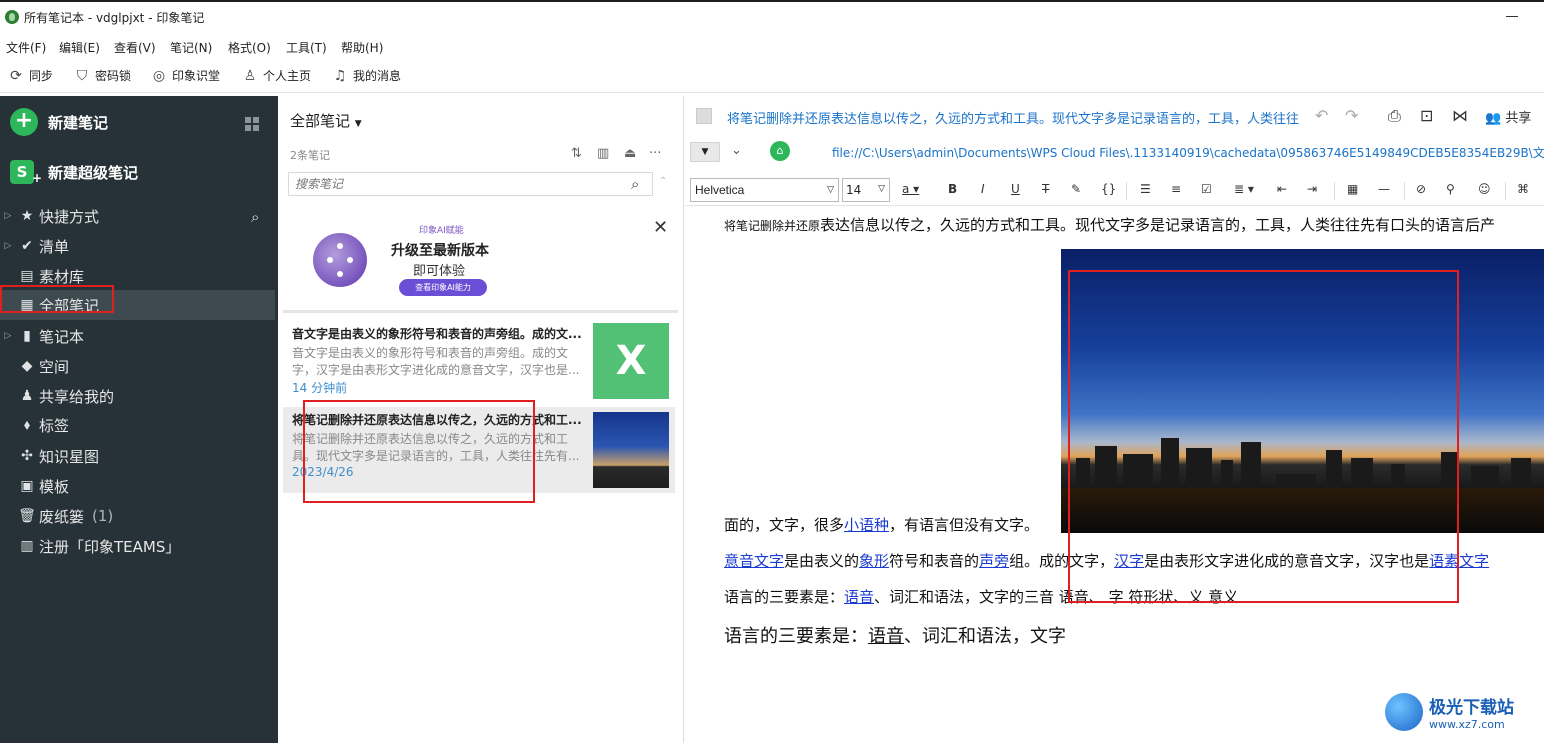 This screenshot has width=1544, height=743. What do you see at coordinates (137, 516) in the screenshot?
I see `sidebar-item-trash: 🗑 废纸篓 (1)` at bounding box center [137, 516].